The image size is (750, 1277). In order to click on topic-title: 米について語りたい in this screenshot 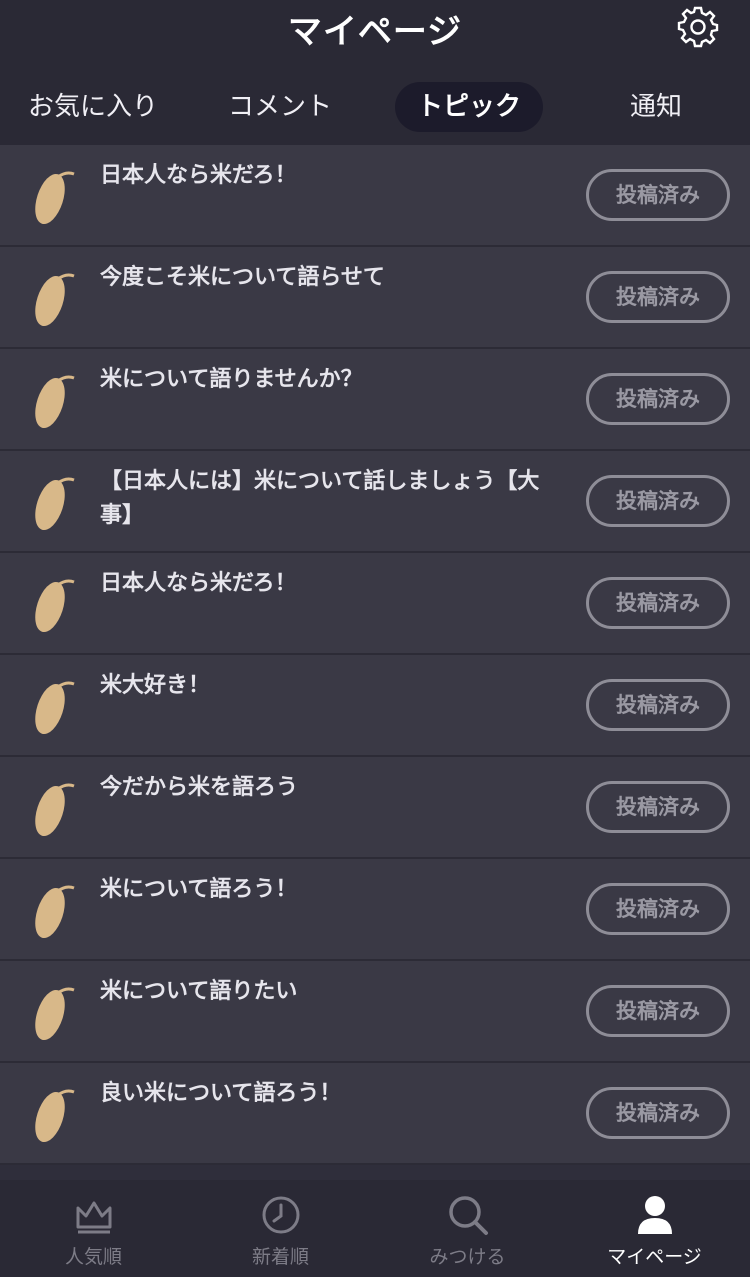, I will do `click(199, 991)`.